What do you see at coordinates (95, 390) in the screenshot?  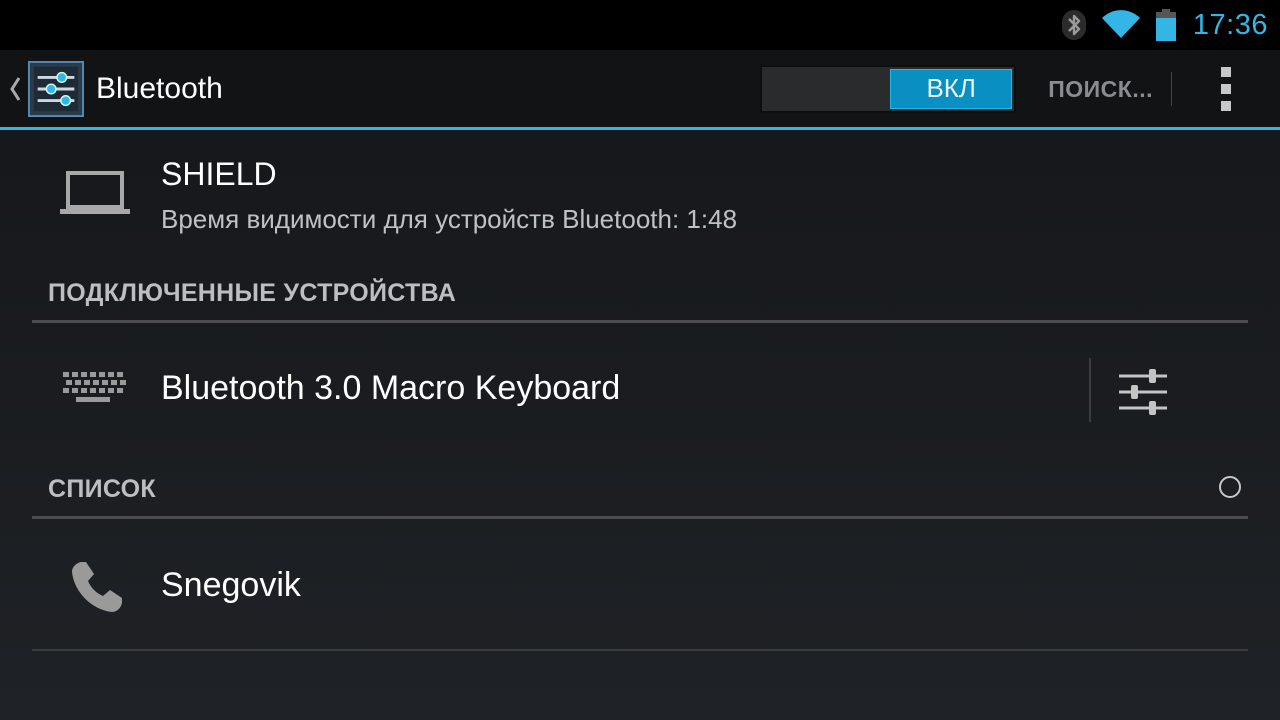 I see `keyboard-icon` at bounding box center [95, 390].